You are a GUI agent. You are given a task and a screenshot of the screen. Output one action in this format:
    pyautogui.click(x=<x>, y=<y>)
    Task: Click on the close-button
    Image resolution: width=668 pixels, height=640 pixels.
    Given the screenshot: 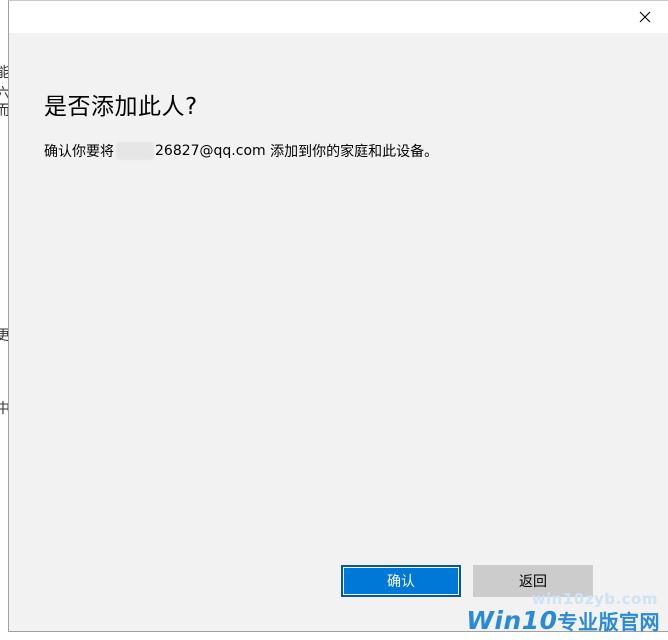 What is the action you would take?
    pyautogui.click(x=645, y=17)
    